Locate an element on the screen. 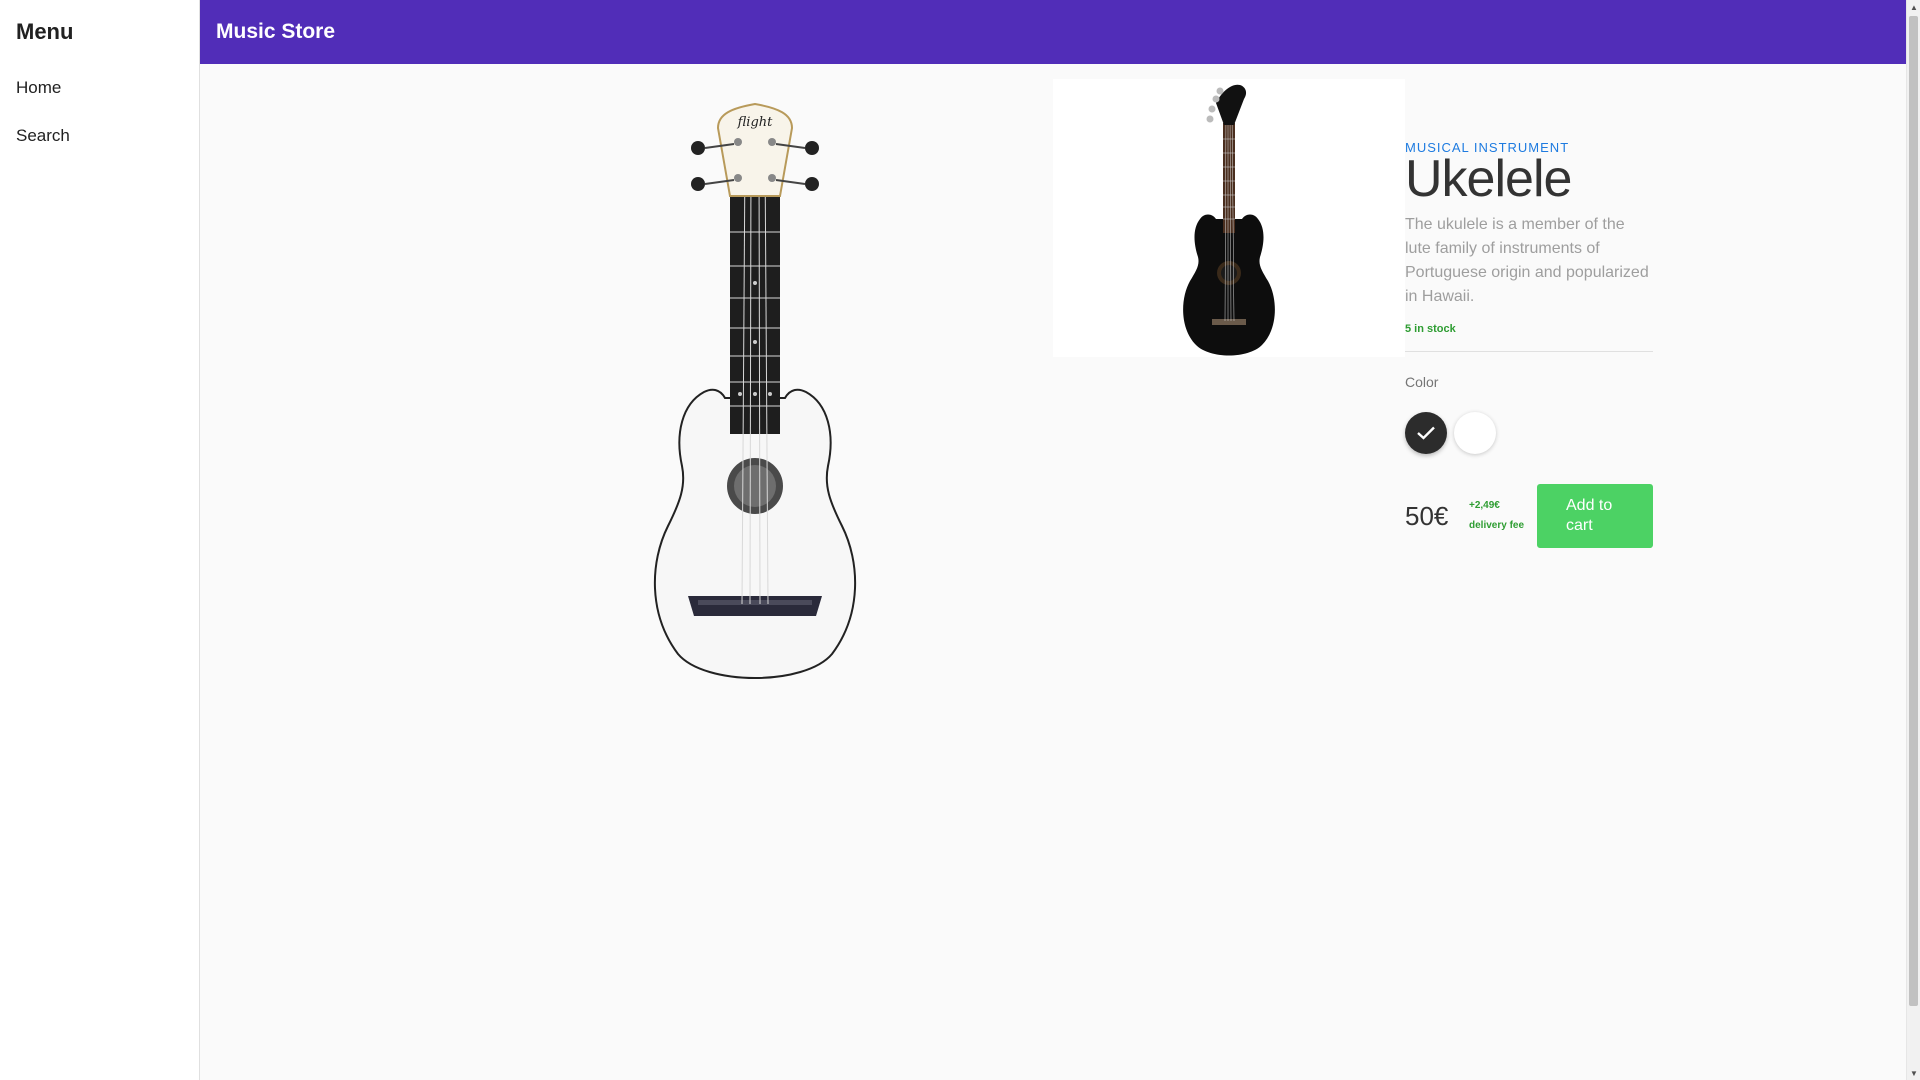  sidebar: Menu Home Search is located at coordinates (100, 540).